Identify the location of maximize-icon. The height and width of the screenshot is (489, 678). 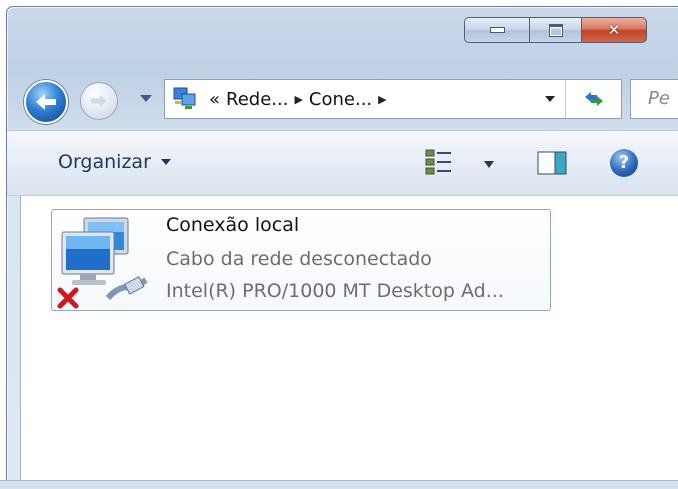
(555, 30).